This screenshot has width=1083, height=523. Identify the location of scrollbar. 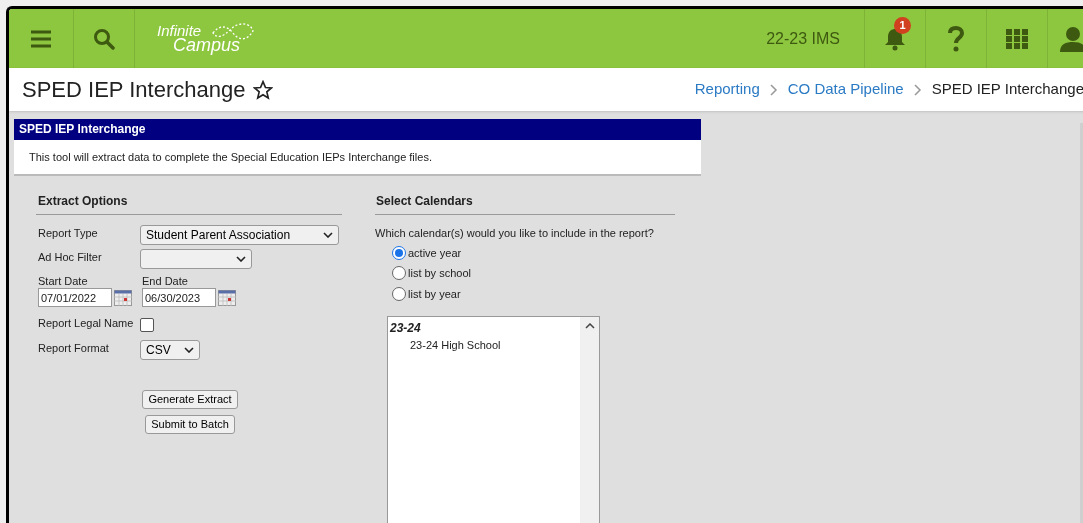
(589, 420).